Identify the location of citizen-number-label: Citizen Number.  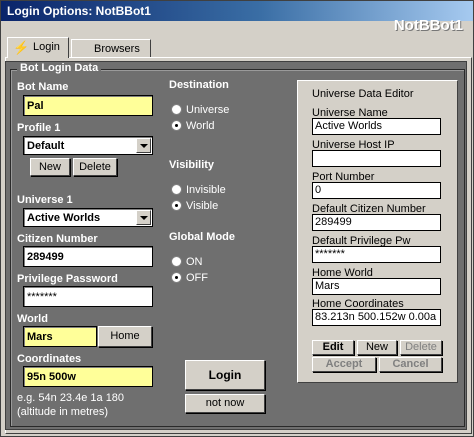
(57, 239).